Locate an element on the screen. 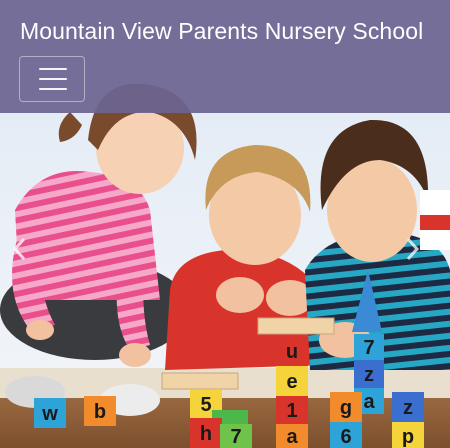  block-letter: 6 is located at coordinates (345, 437).